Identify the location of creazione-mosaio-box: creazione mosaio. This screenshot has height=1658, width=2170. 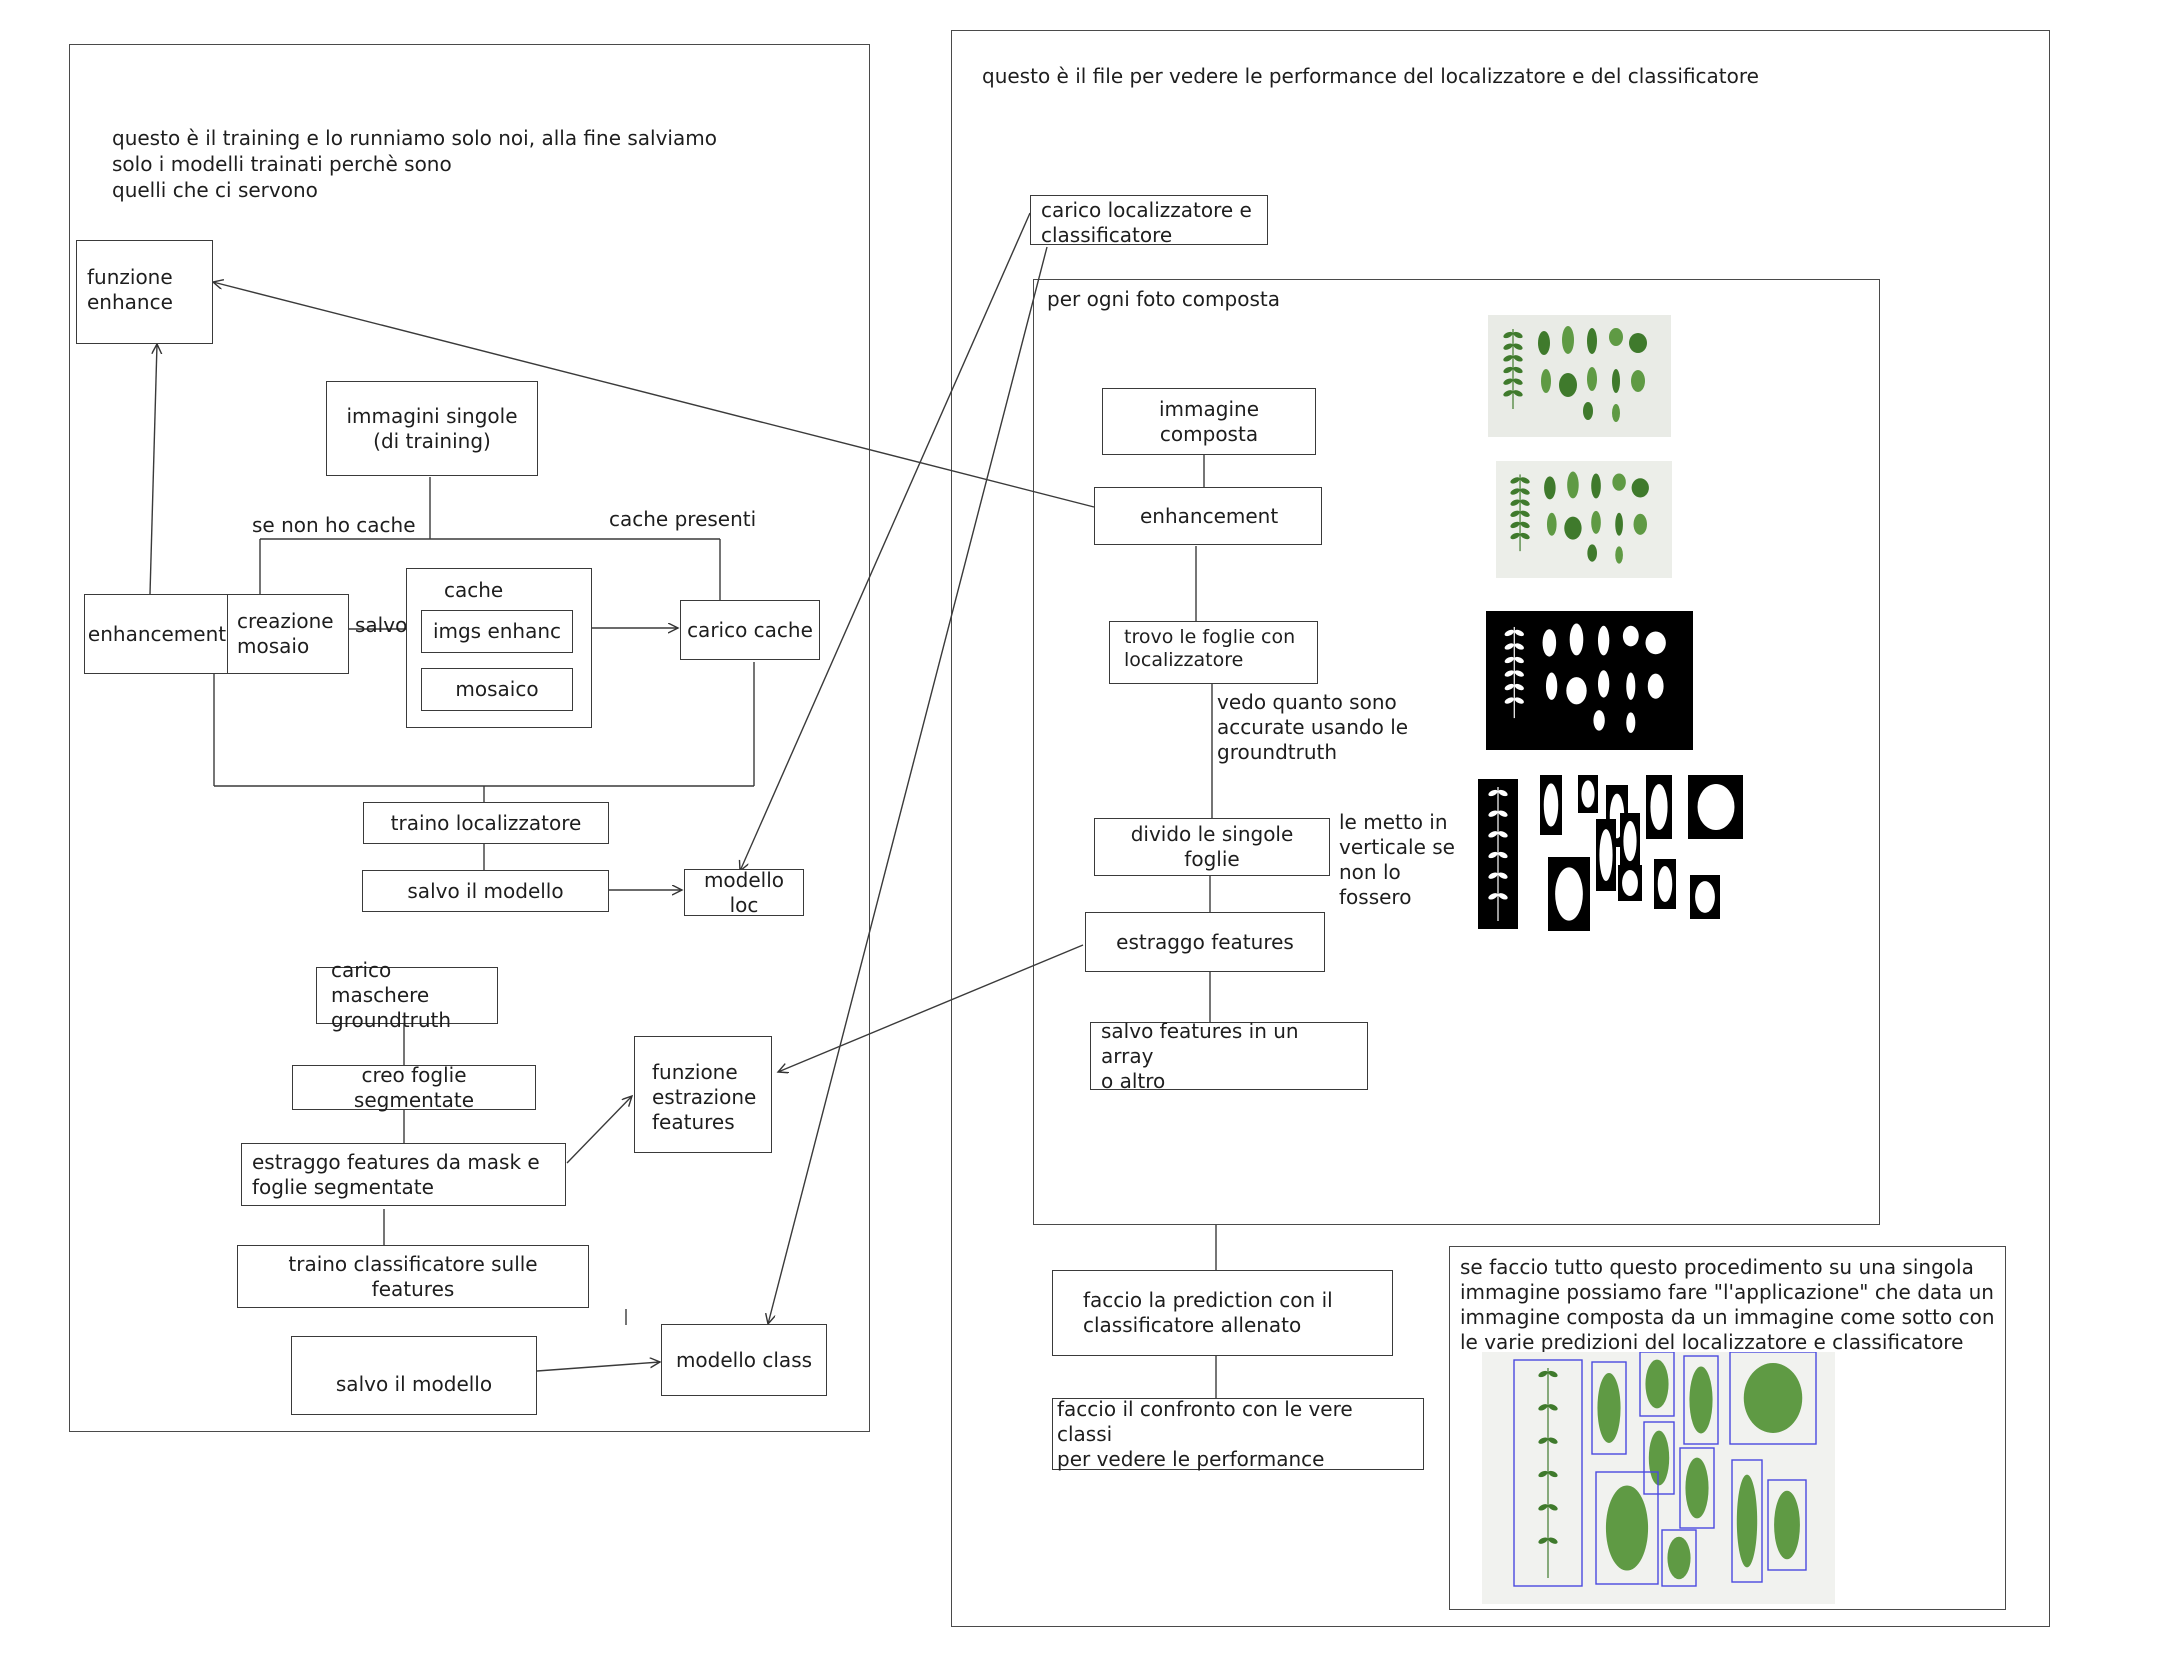
(288, 634).